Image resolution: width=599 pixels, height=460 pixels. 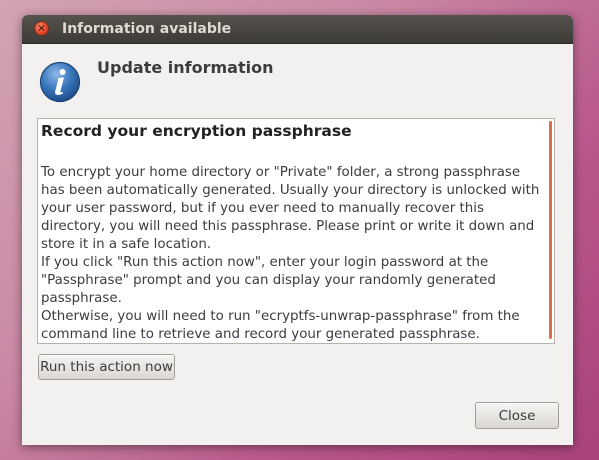 I want to click on scrollbar, so click(x=550, y=230).